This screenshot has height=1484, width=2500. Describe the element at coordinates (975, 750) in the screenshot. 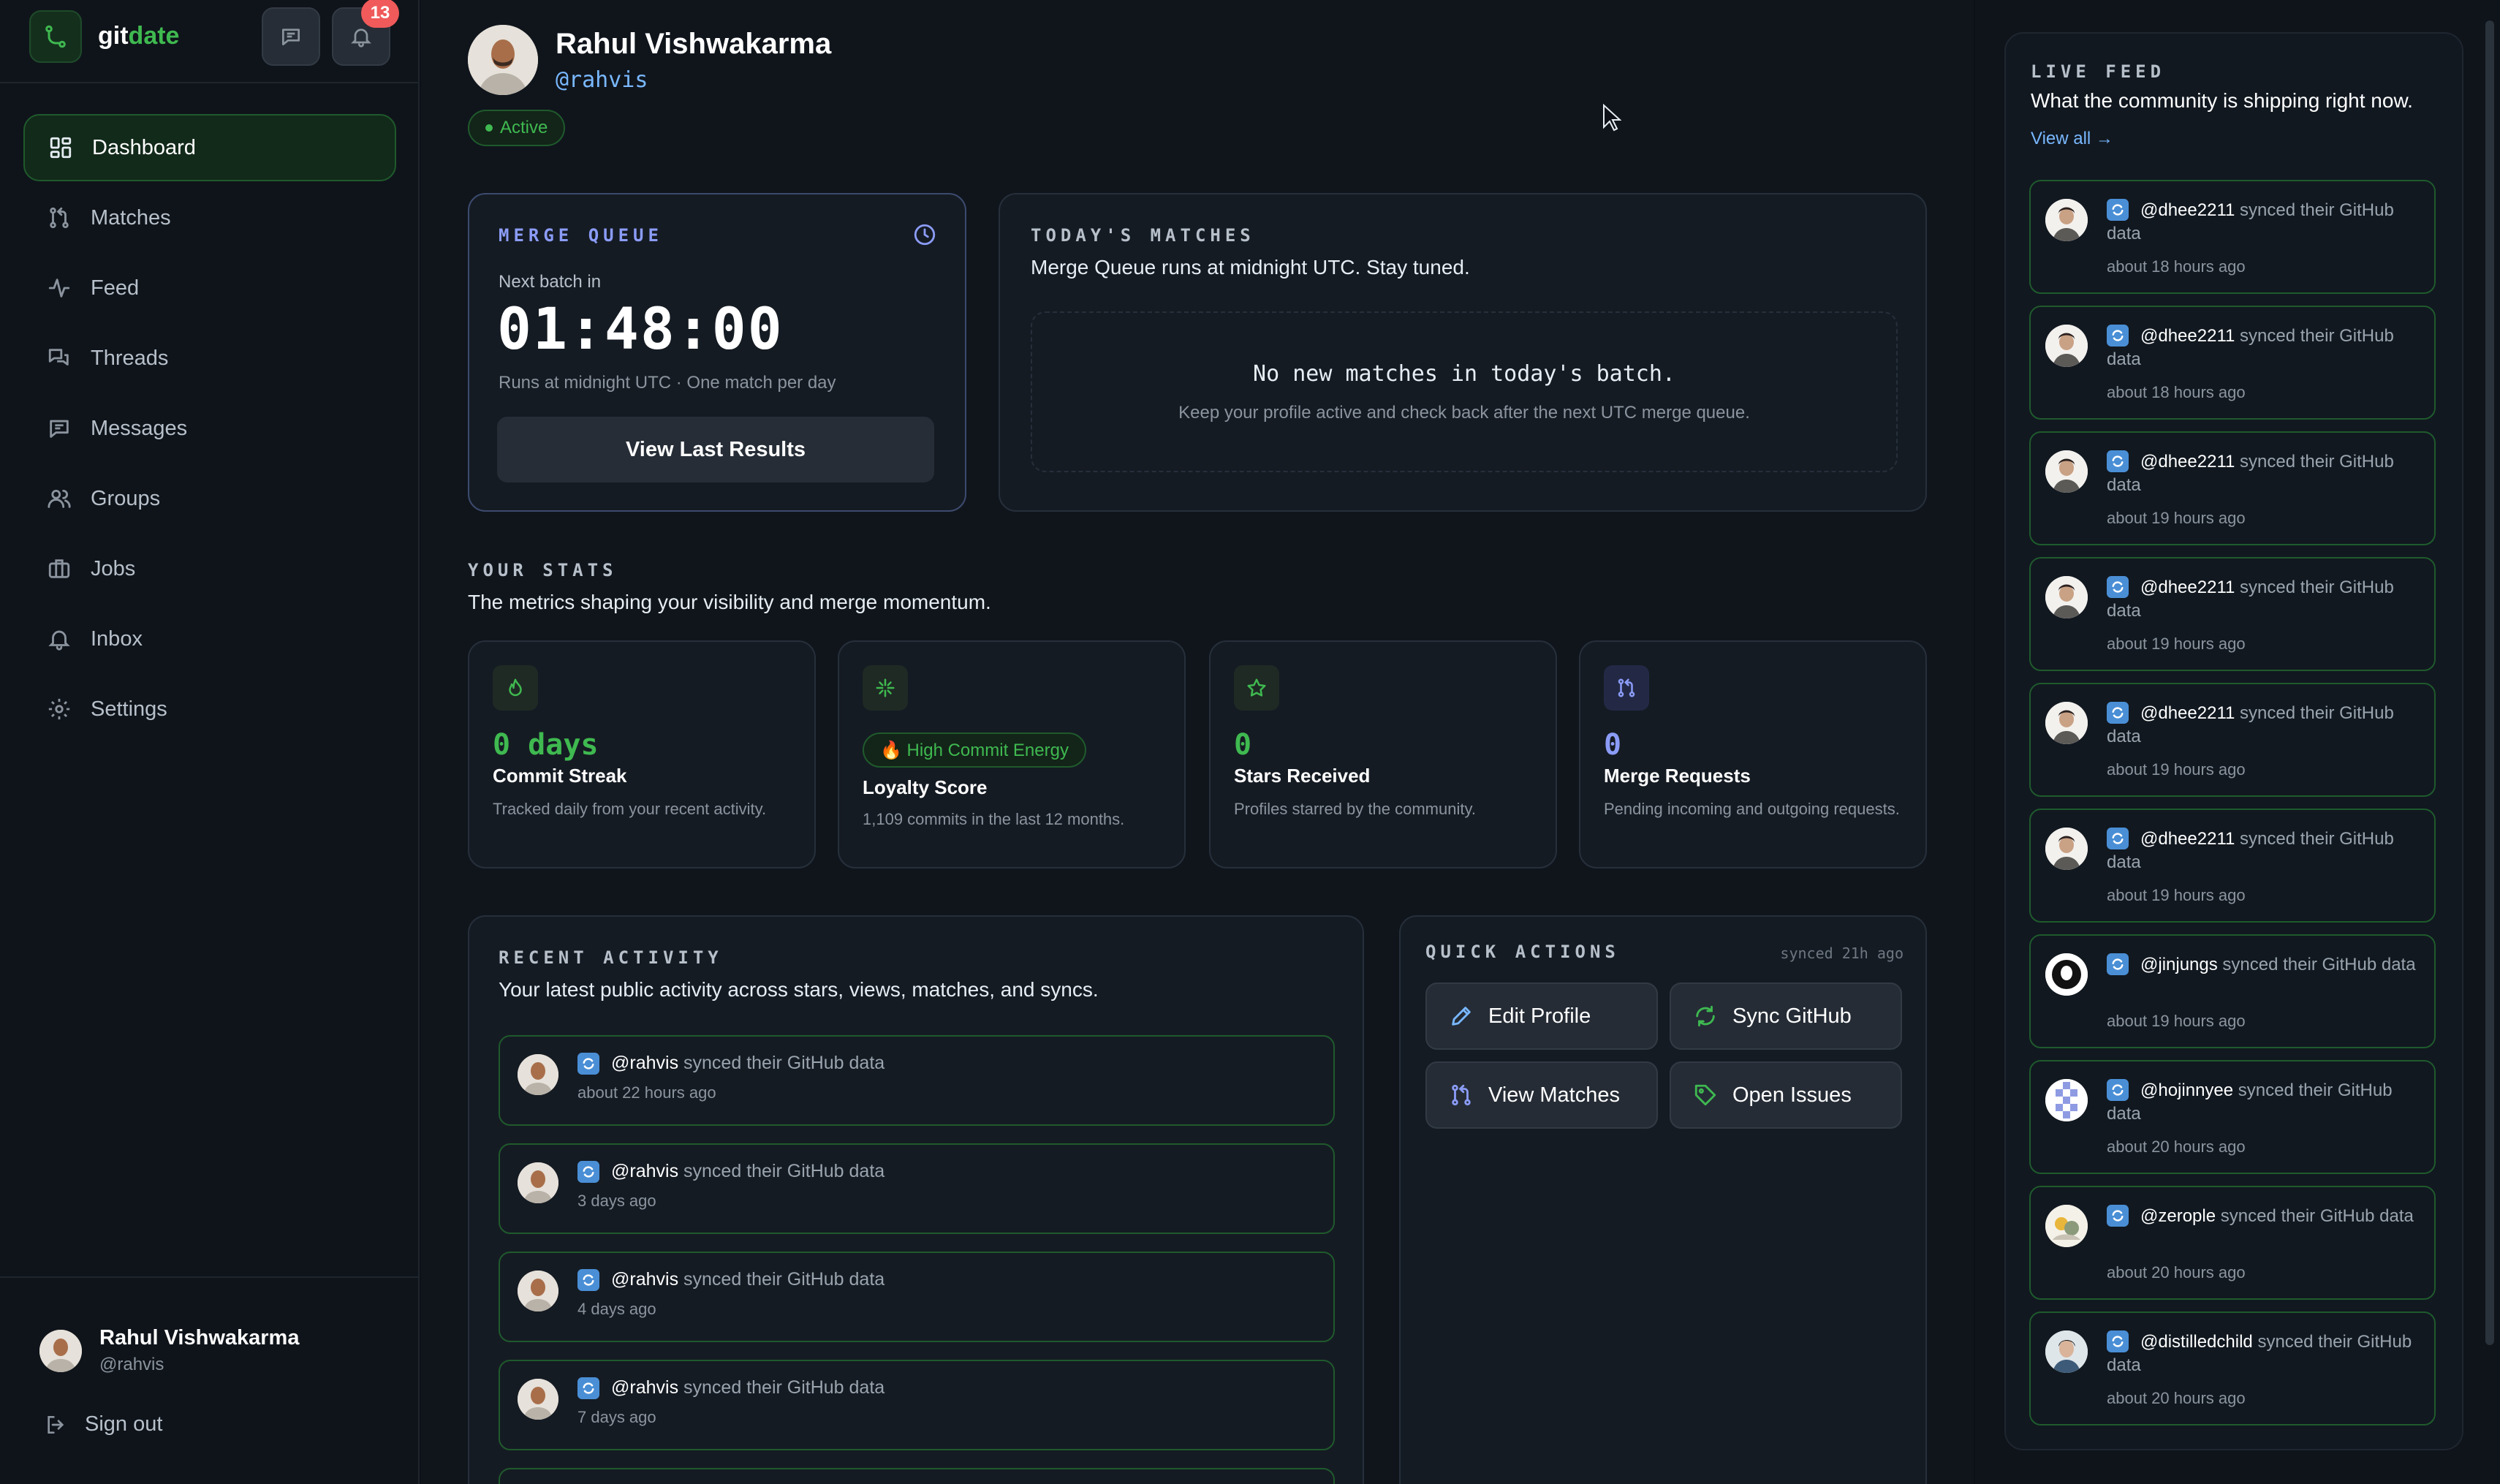

I see `high-commit-energy-badge: 🔥 High Commit Energy` at that location.